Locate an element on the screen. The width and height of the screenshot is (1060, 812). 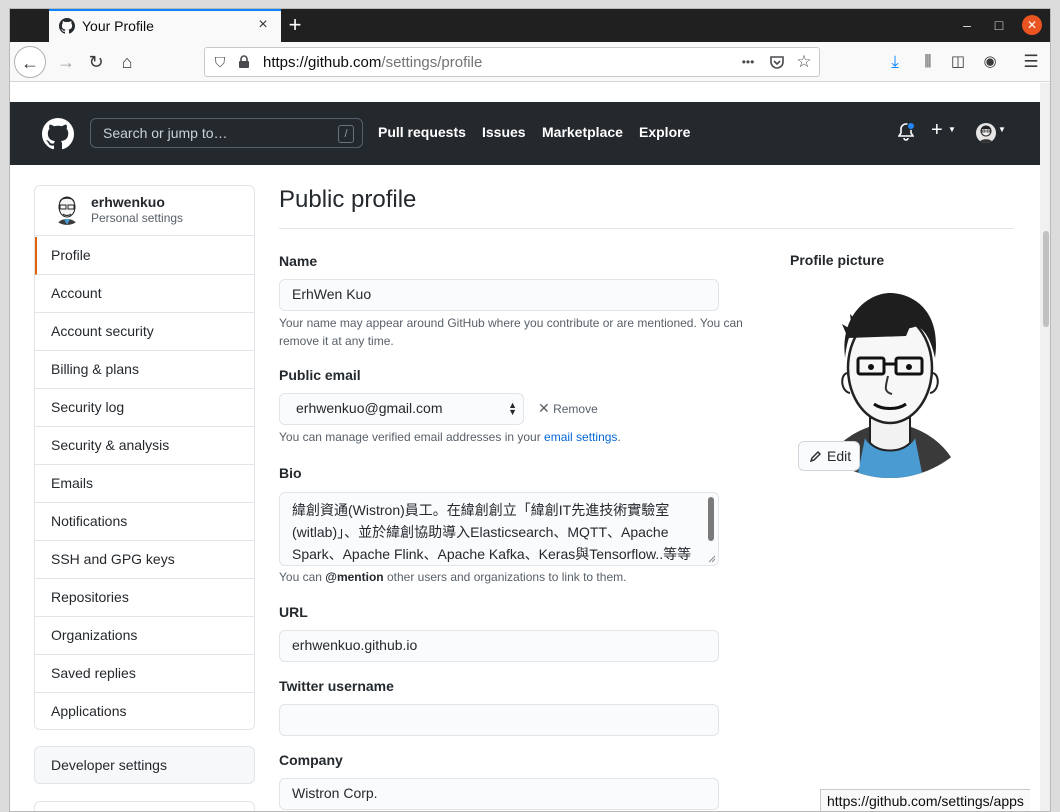
sidebar-item-developer-settings: Developer settings is located at coordinates (144, 765).